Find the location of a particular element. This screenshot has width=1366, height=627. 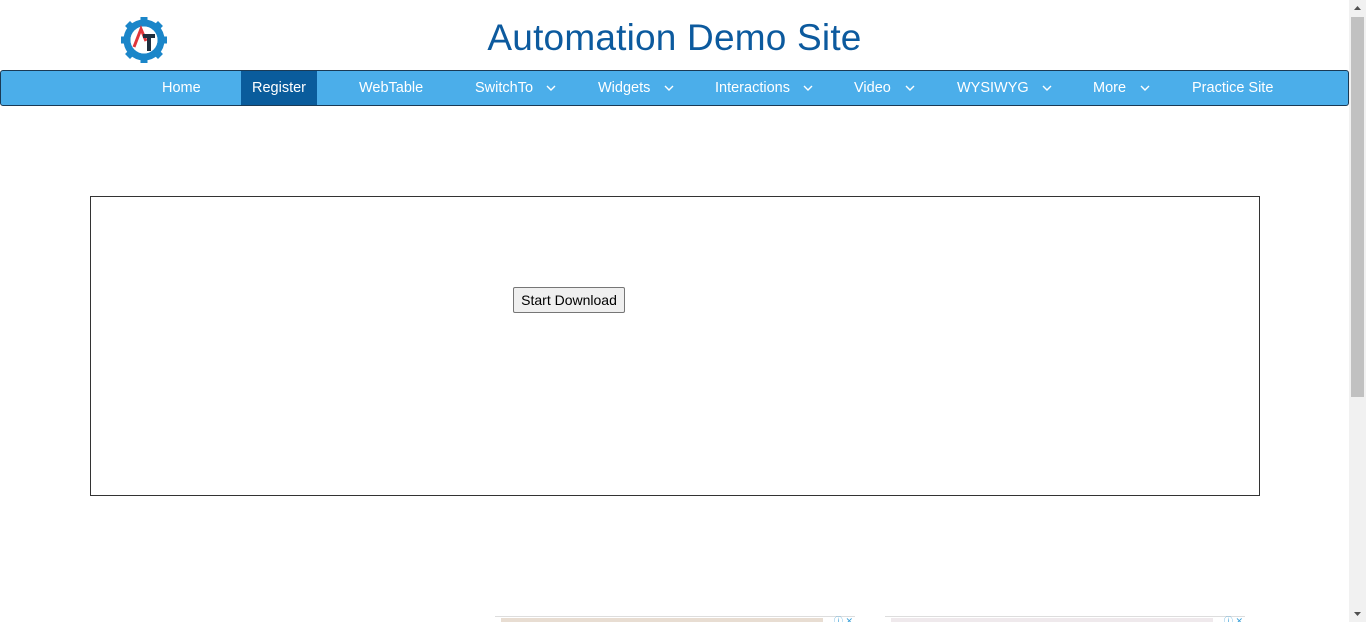

nav-item-interactions: Interactions is located at coordinates (766, 88).